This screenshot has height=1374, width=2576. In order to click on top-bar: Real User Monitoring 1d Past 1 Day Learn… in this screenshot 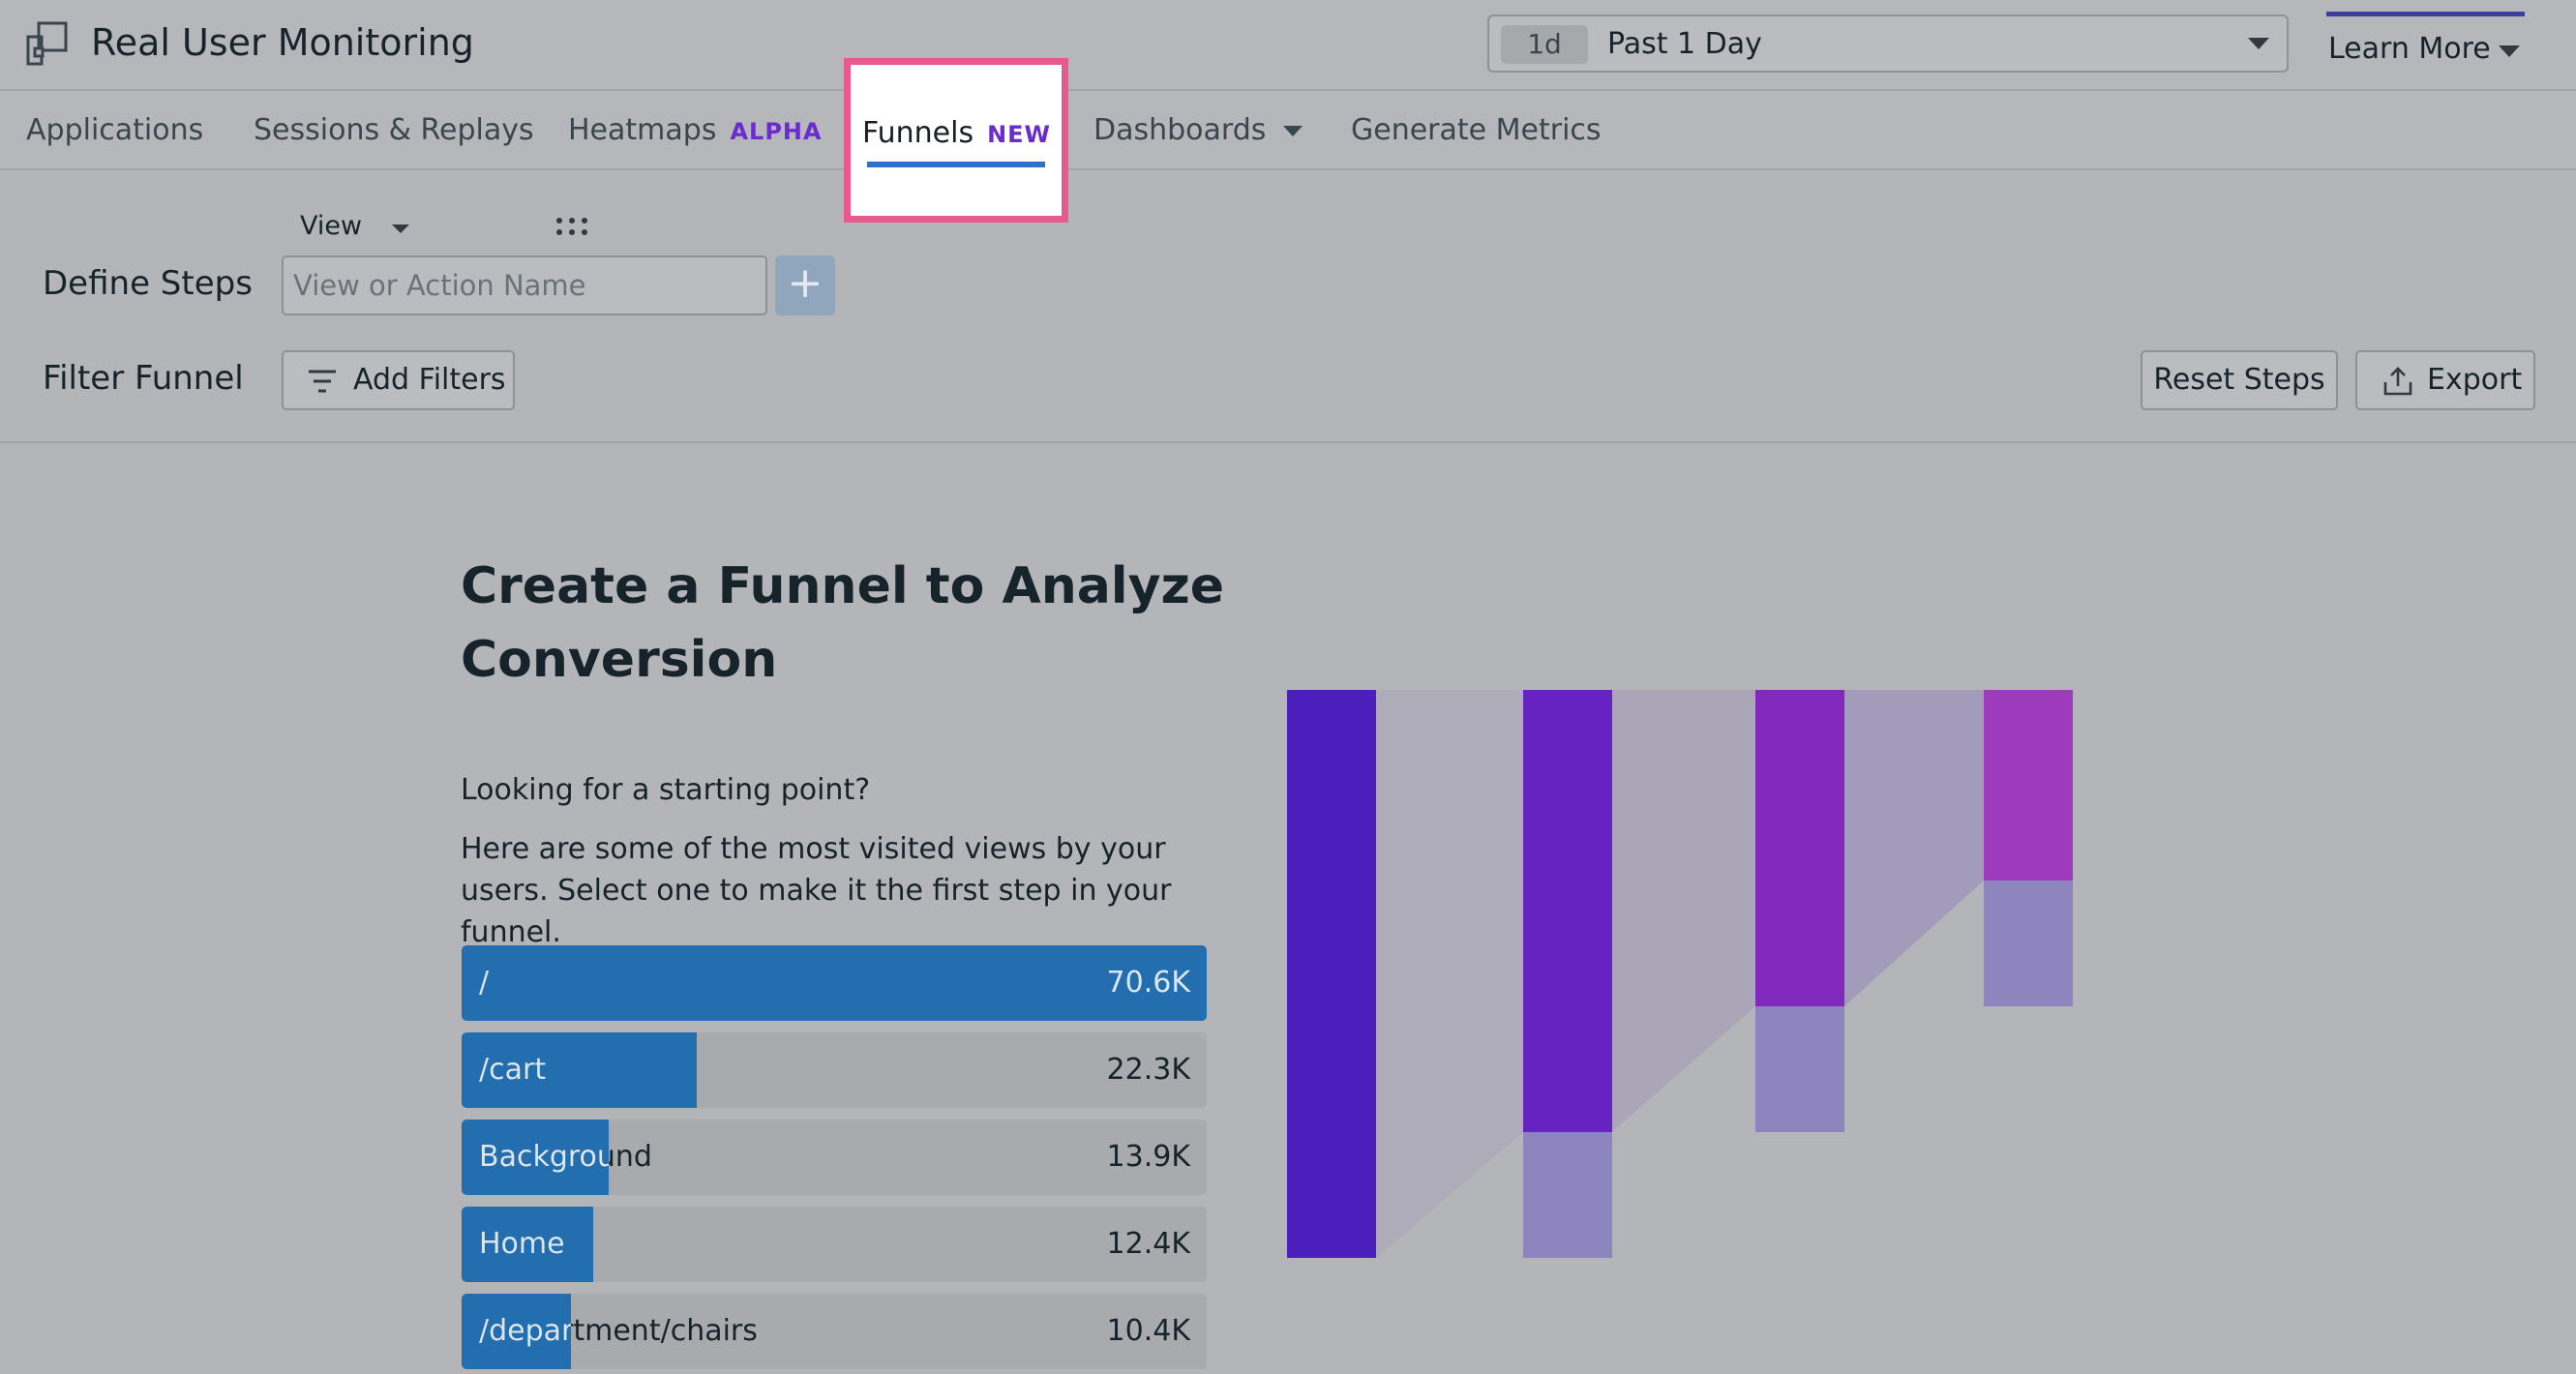, I will do `click(1288, 46)`.